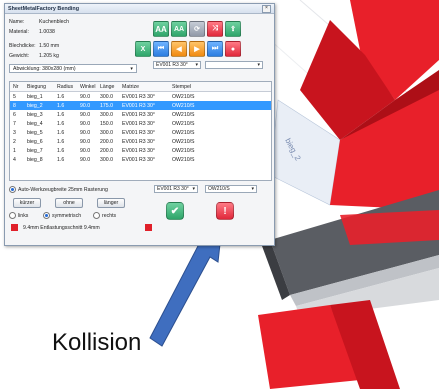  I want to click on align-symmetric-option: symmetrisch, so click(62, 215).